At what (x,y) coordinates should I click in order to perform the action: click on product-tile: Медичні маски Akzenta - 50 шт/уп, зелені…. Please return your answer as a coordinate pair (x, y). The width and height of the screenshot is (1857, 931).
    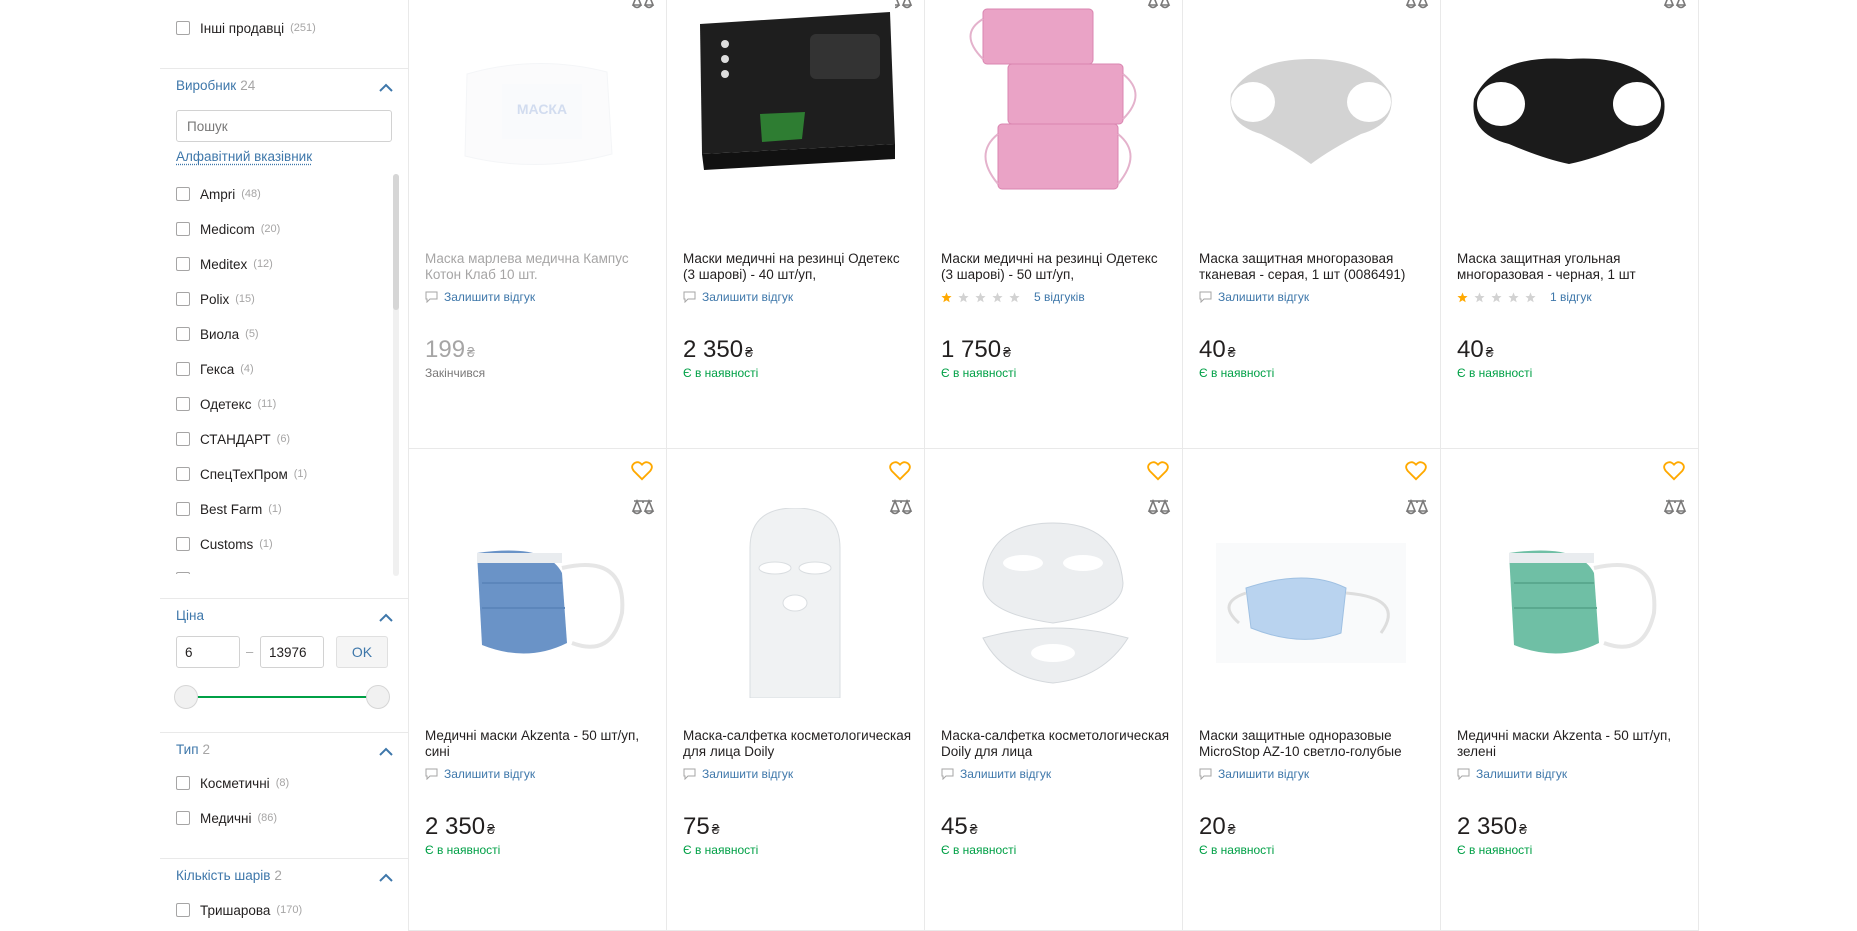
    Looking at the image, I should click on (1570, 690).